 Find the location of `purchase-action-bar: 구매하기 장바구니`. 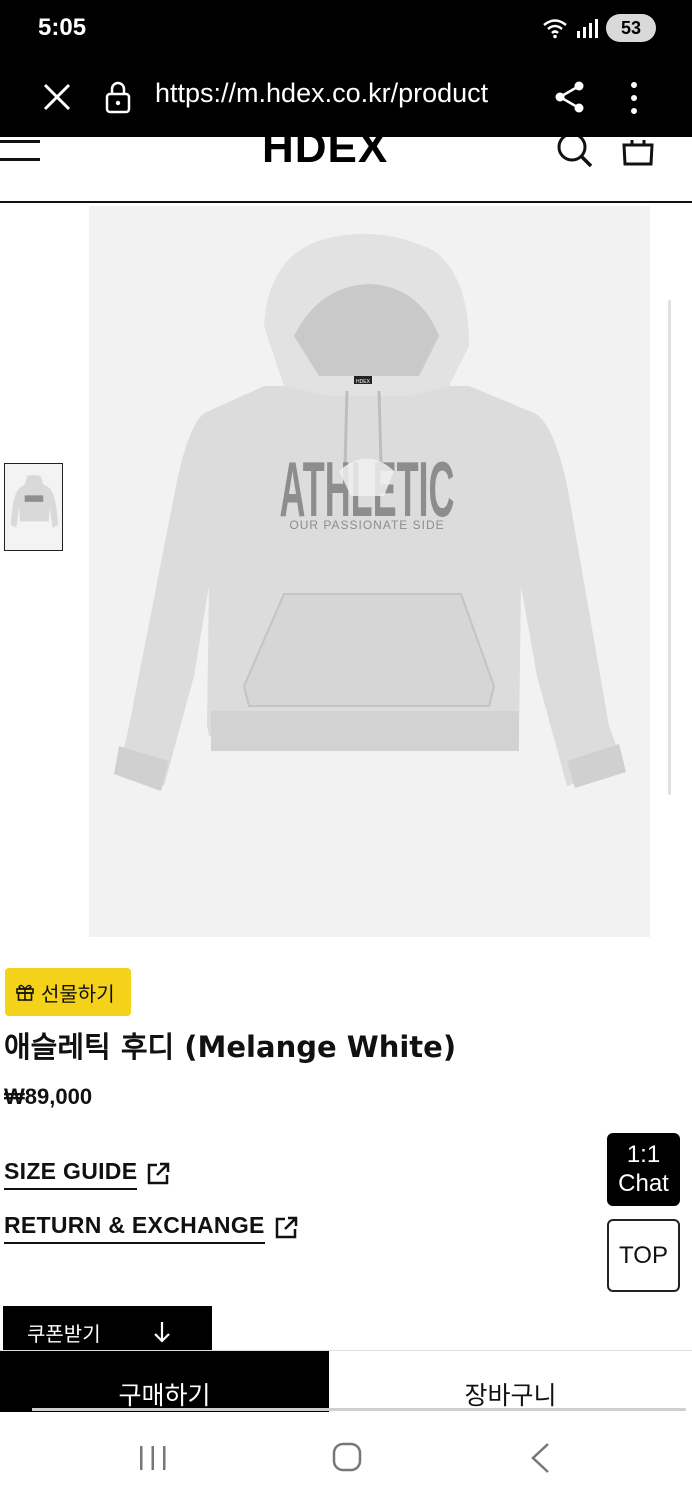

purchase-action-bar: 구매하기 장바구니 is located at coordinates (346, 1381).